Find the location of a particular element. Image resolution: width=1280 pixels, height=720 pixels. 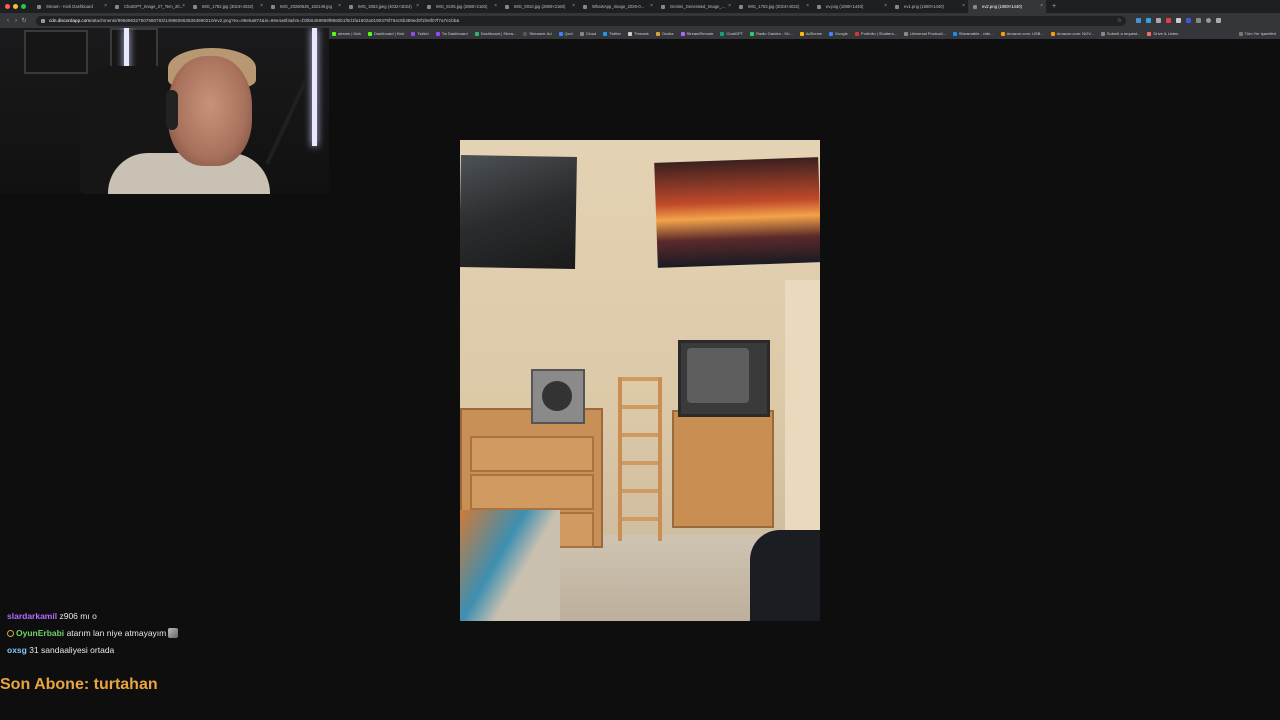

wall is located at coordinates (802, 410).